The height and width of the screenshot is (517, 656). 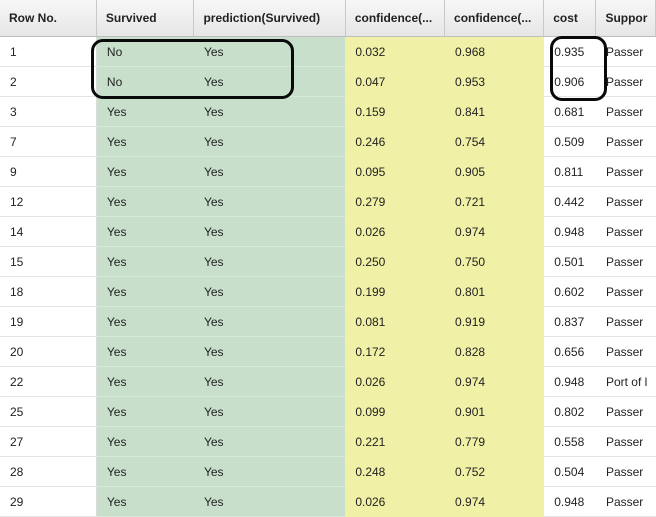 I want to click on cost-cell: 0.656, so click(x=569, y=351).